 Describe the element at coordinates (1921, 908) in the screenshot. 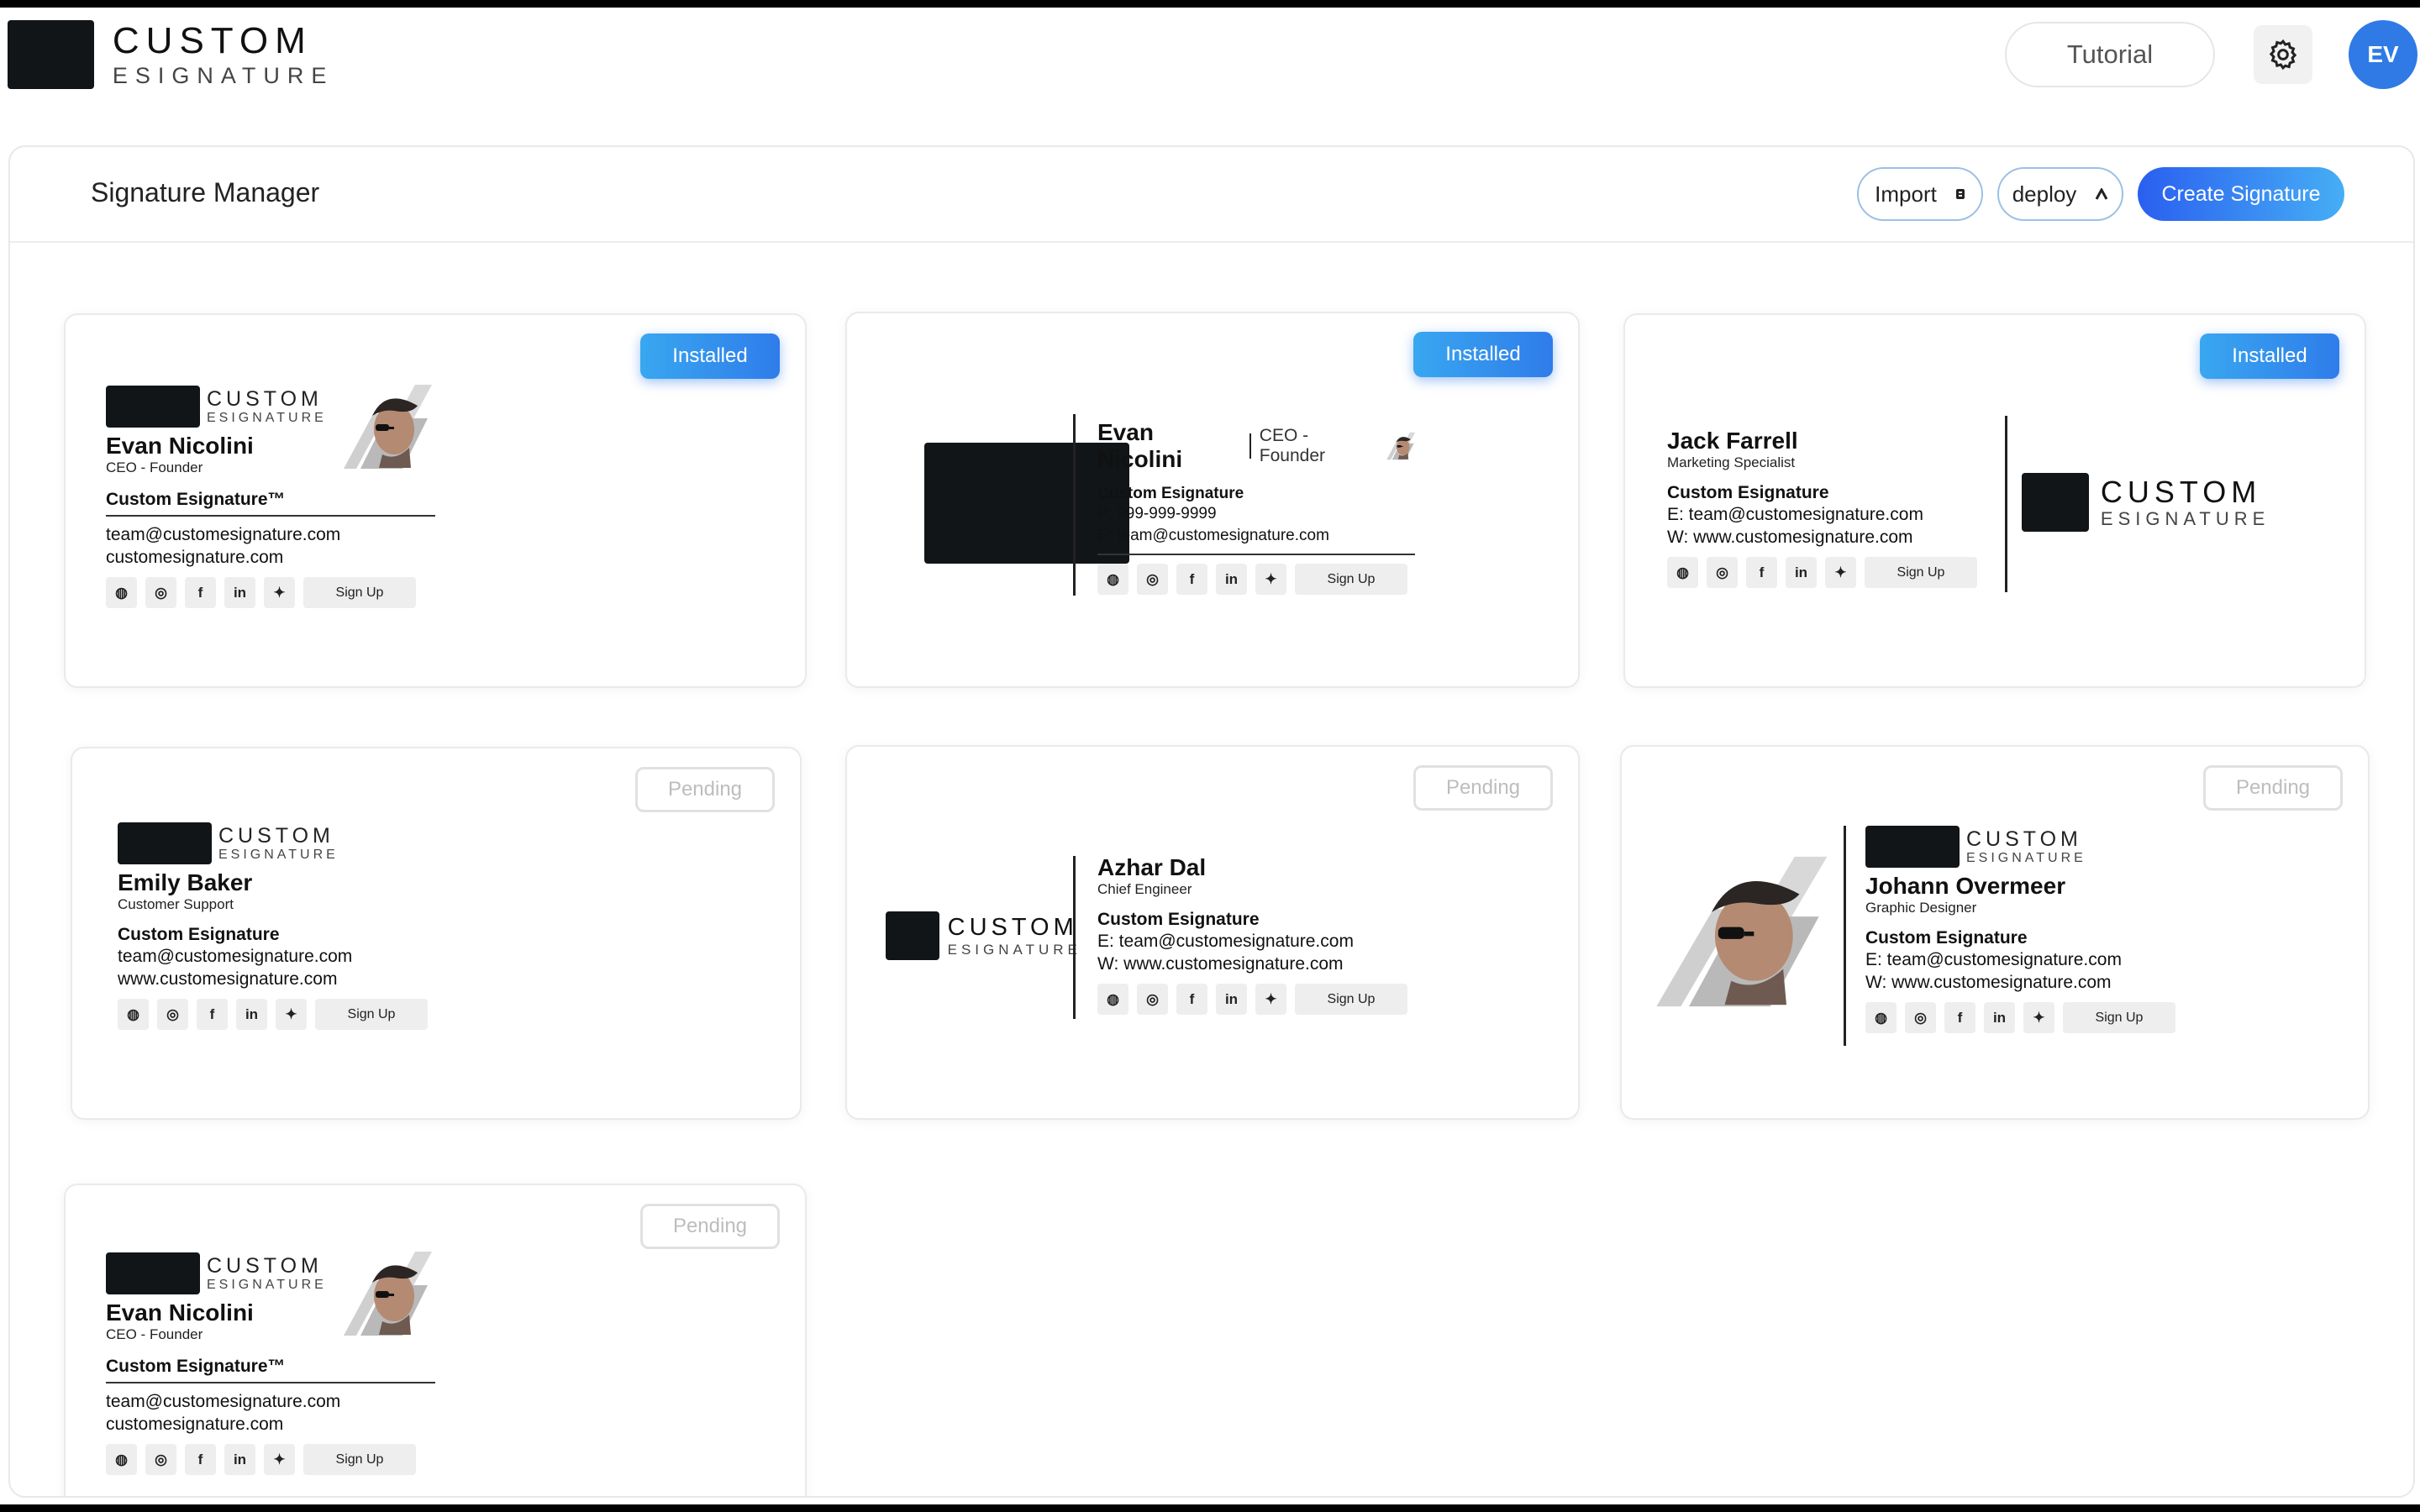

I see `signature-role: Graphic Designer` at that location.